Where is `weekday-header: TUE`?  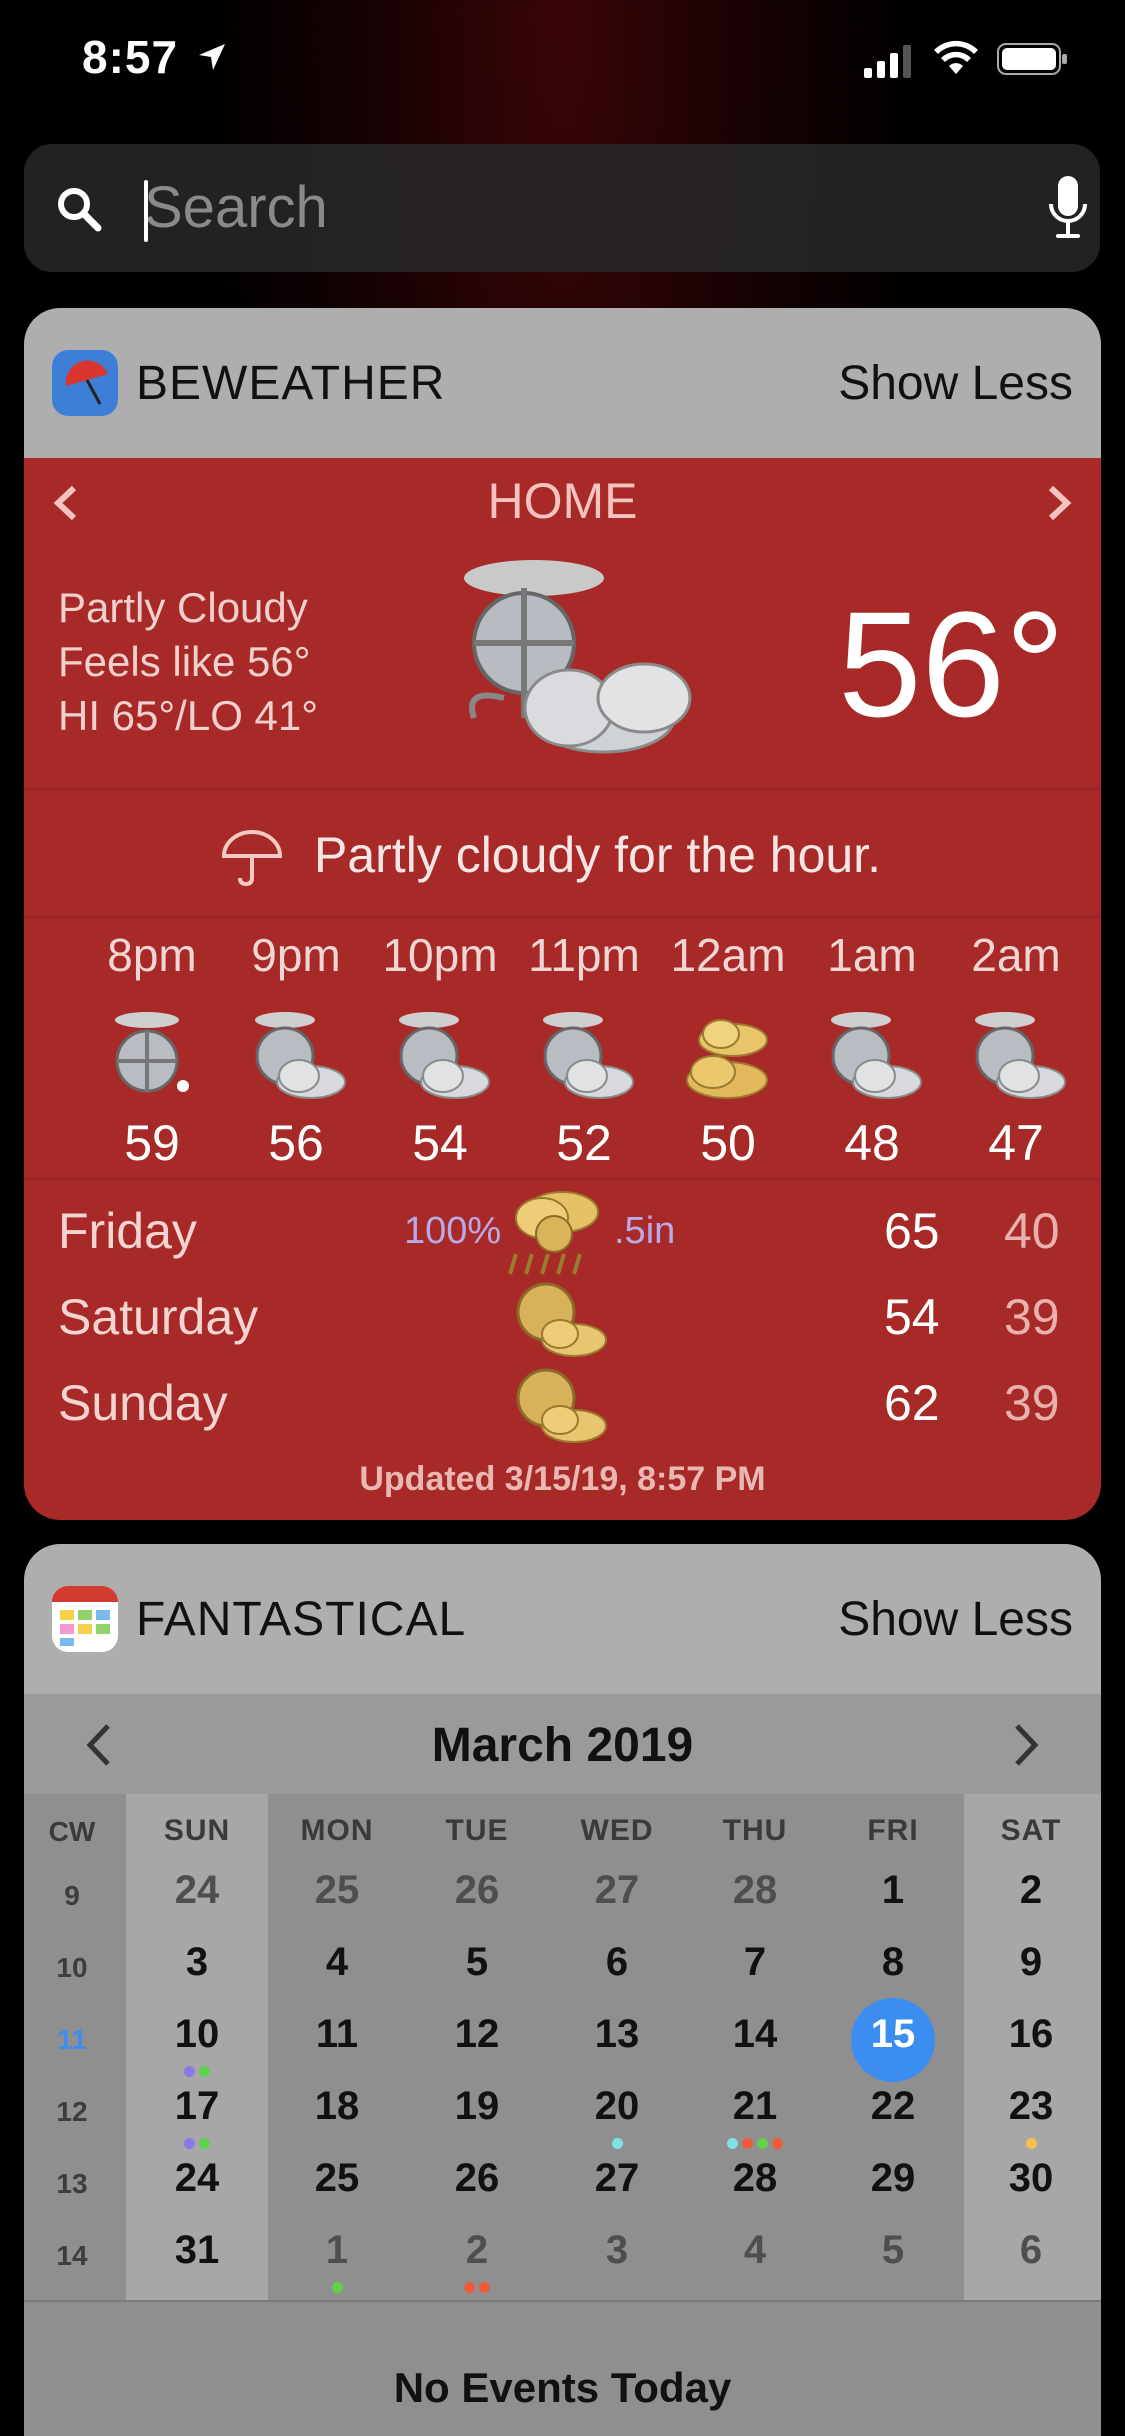 weekday-header: TUE is located at coordinates (477, 1830).